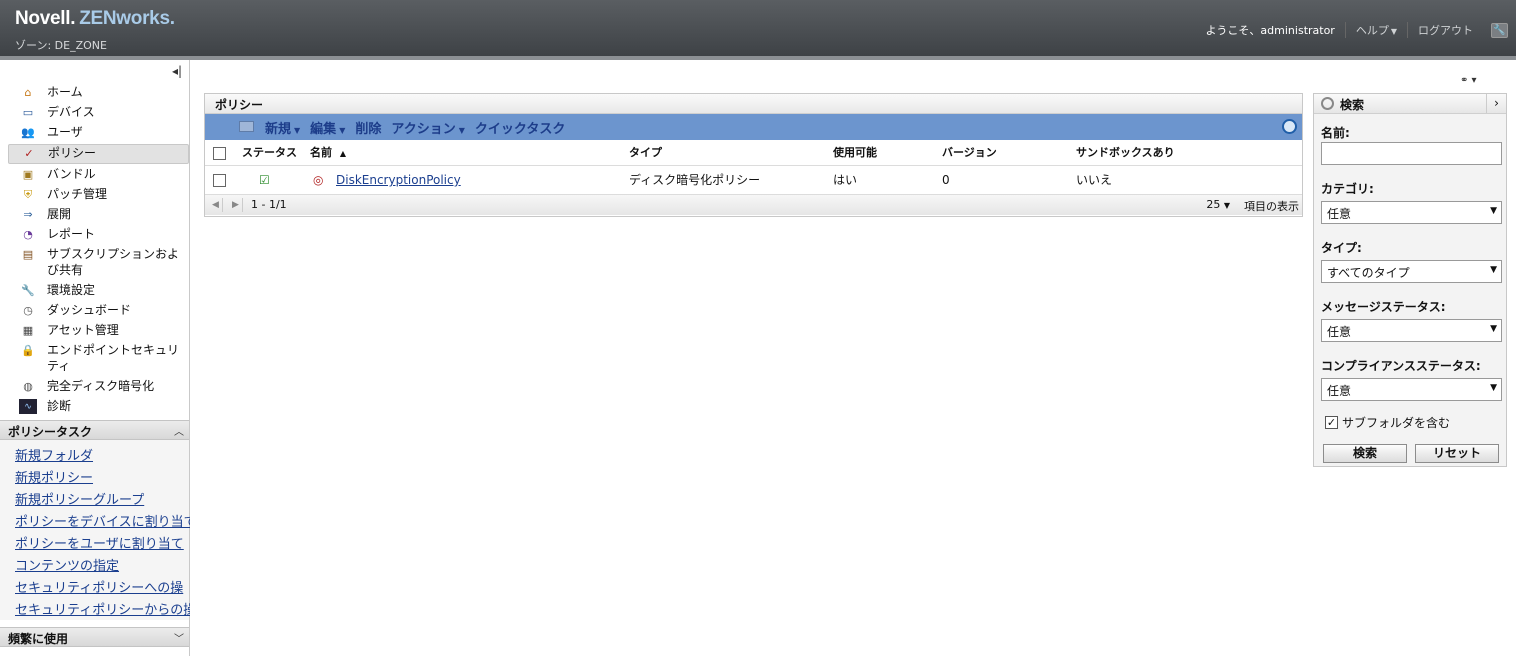 This screenshot has height=656, width=1516. Describe the element at coordinates (102, 586) in the screenshot. I see `task-security-policy-1: セキュリティポリシーへの操` at that location.